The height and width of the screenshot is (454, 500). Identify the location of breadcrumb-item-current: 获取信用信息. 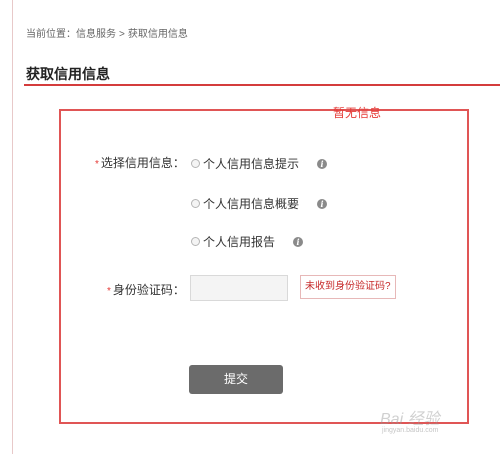
(157, 34).